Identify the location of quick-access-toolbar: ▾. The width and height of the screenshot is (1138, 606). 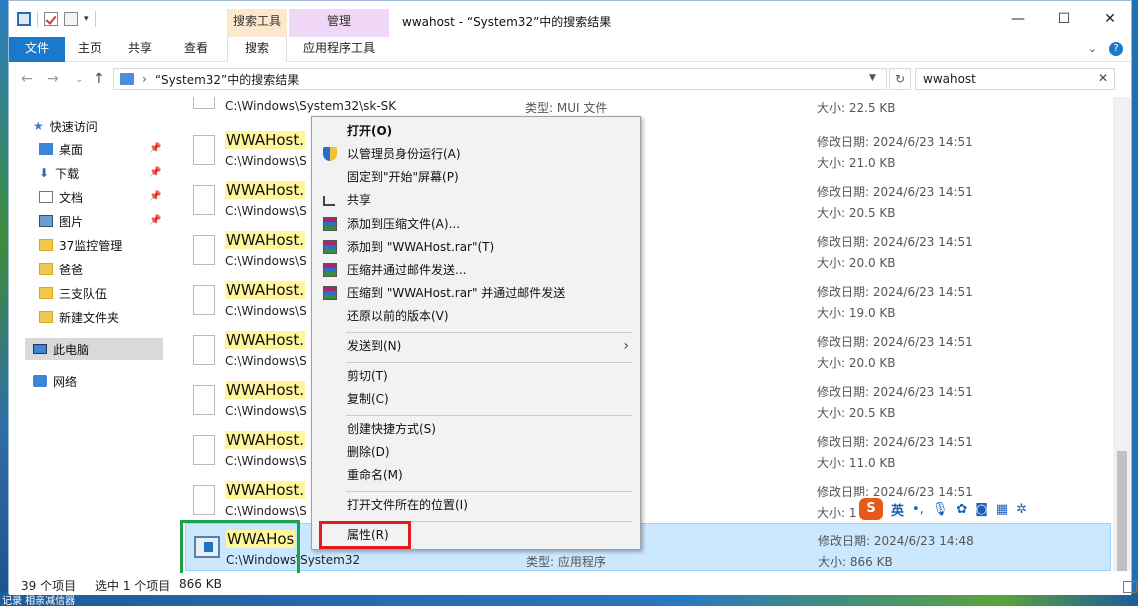
(56, 19).